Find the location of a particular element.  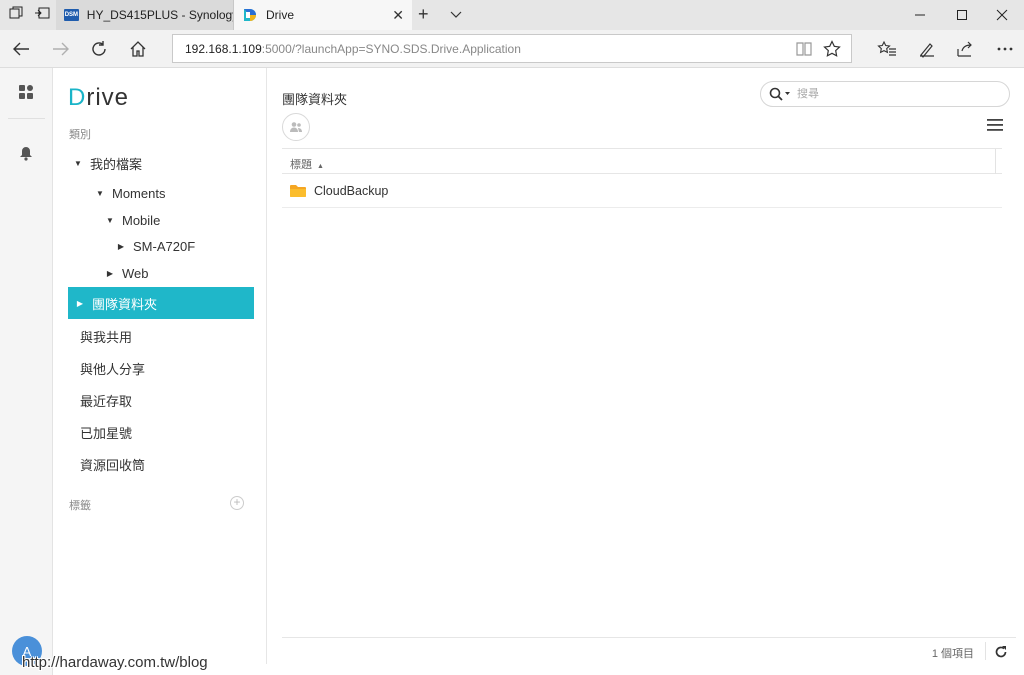

reading-view-icon is located at coordinates (804, 49).